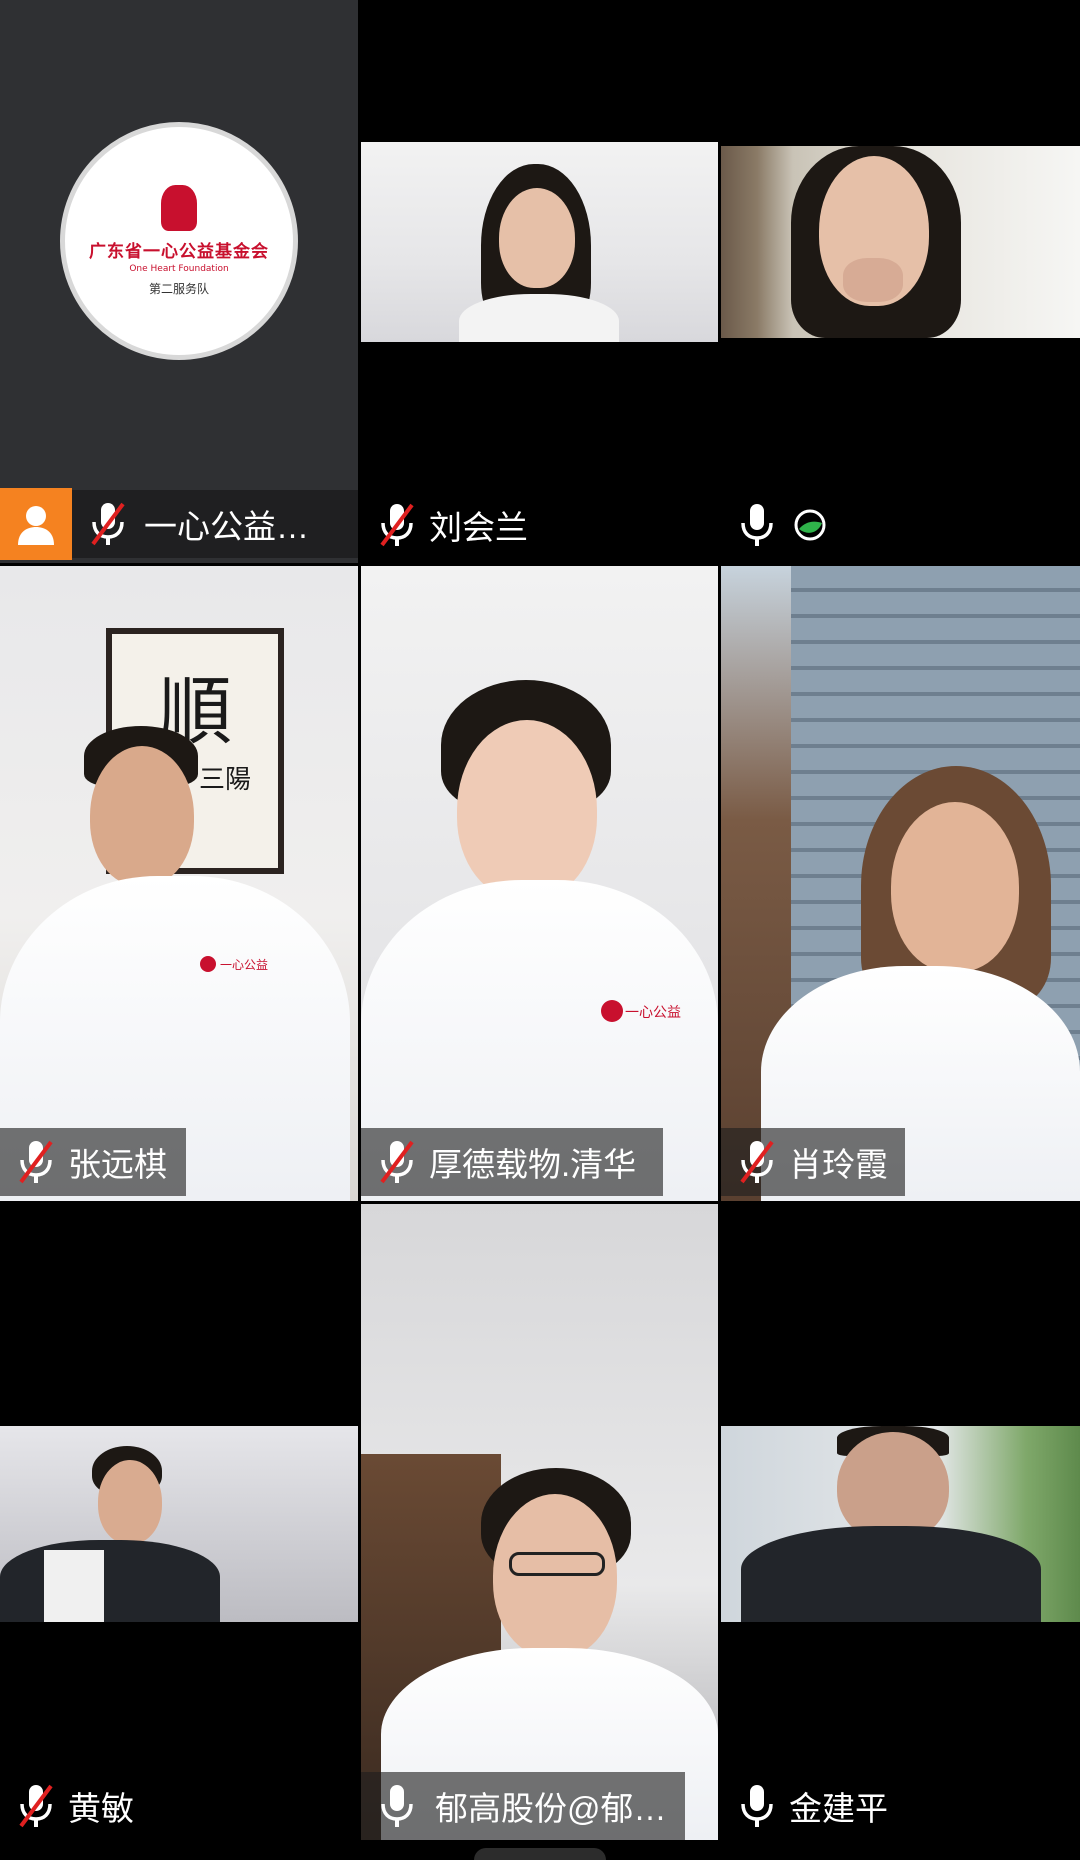 This screenshot has height=1860, width=1080. I want to click on participant-label: 肖玲霞, so click(813, 1162).